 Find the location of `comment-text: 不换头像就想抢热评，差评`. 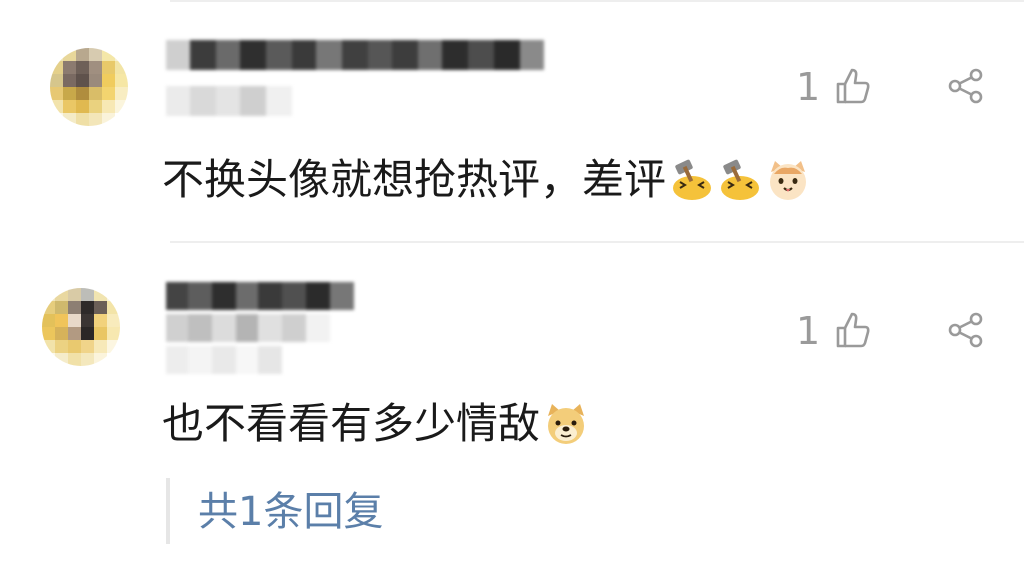

comment-text: 不换头像就想抢热评，差评 is located at coordinates (486, 180).